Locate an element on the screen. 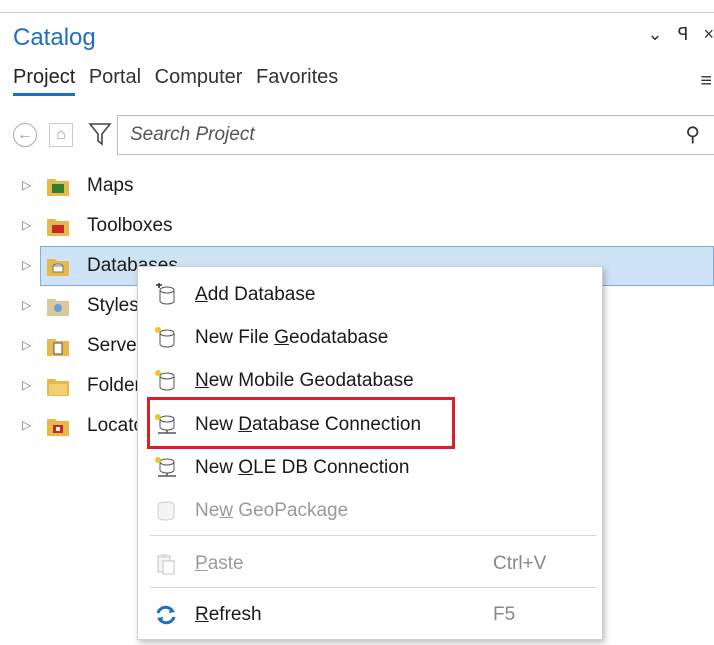 The image size is (714, 645). search-icon: ⚲ is located at coordinates (692, 134).